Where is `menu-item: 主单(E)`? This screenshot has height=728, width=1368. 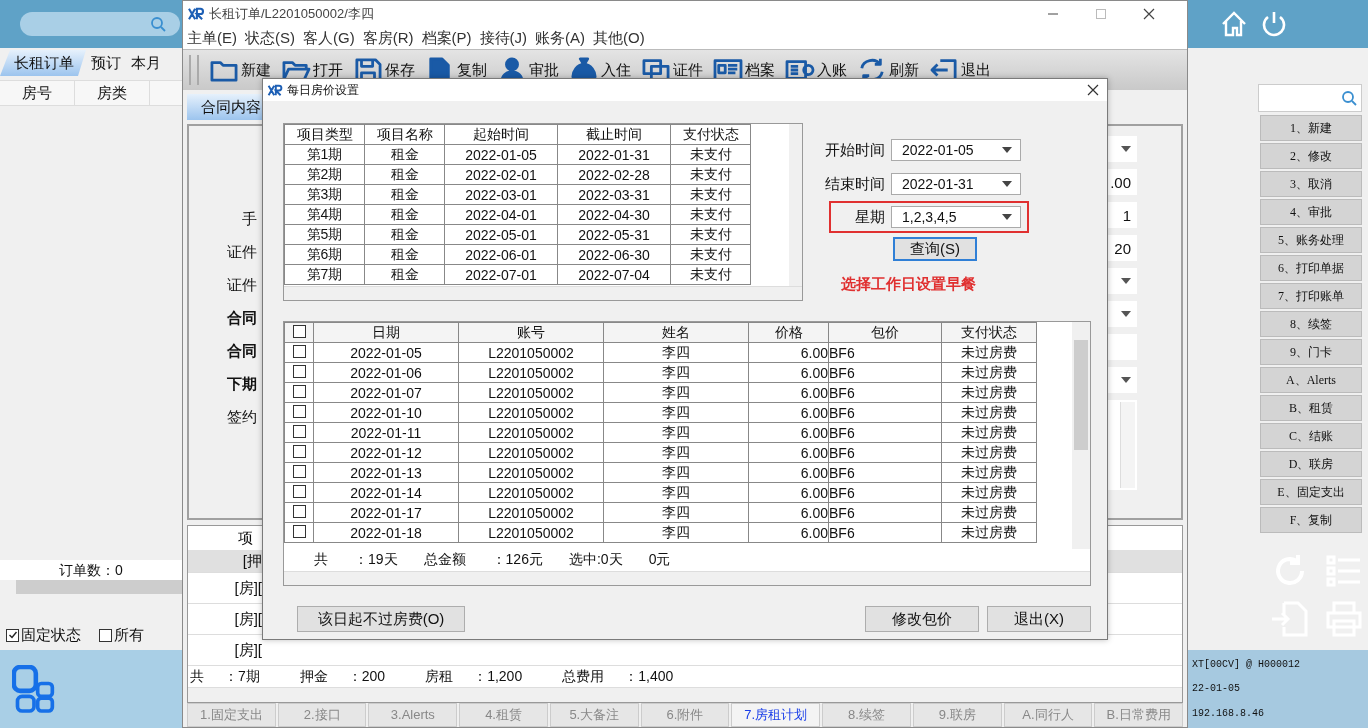
menu-item: 主单(E) is located at coordinates (212, 38).